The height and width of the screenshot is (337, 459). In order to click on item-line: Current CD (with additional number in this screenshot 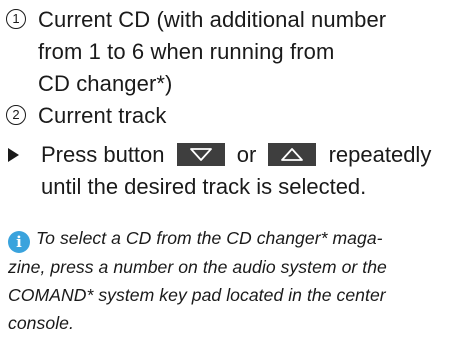, I will do `click(212, 19)`.